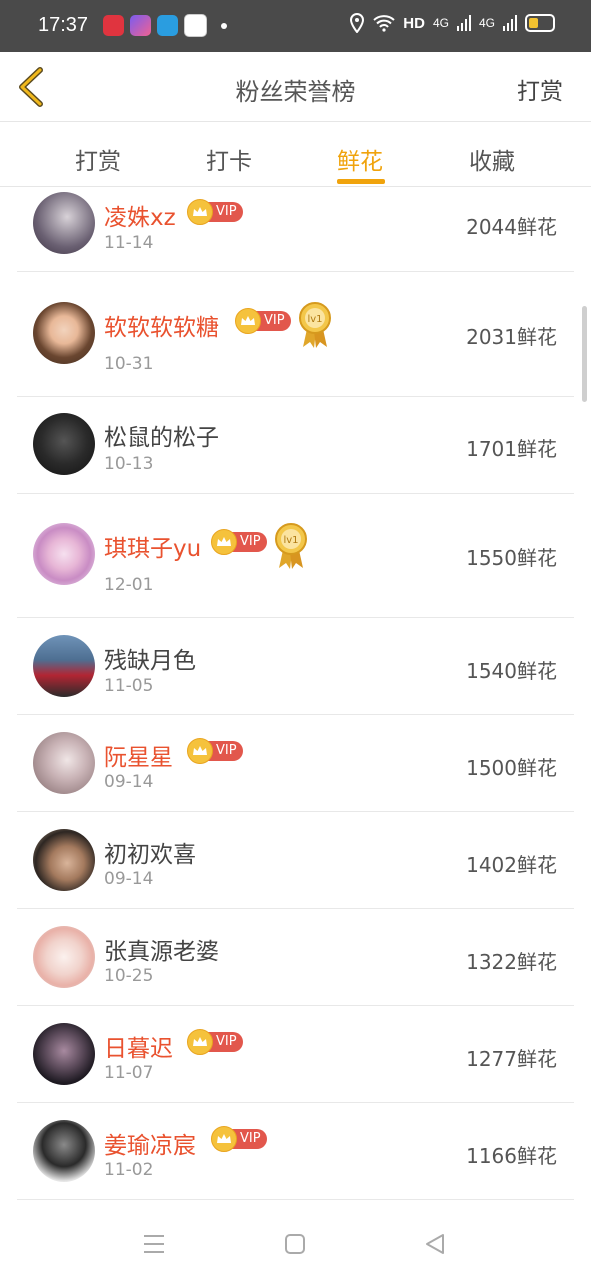 Image resolution: width=591 pixels, height=1280 pixels. What do you see at coordinates (129, 585) in the screenshot?
I see `join-date: 12-01` at bounding box center [129, 585].